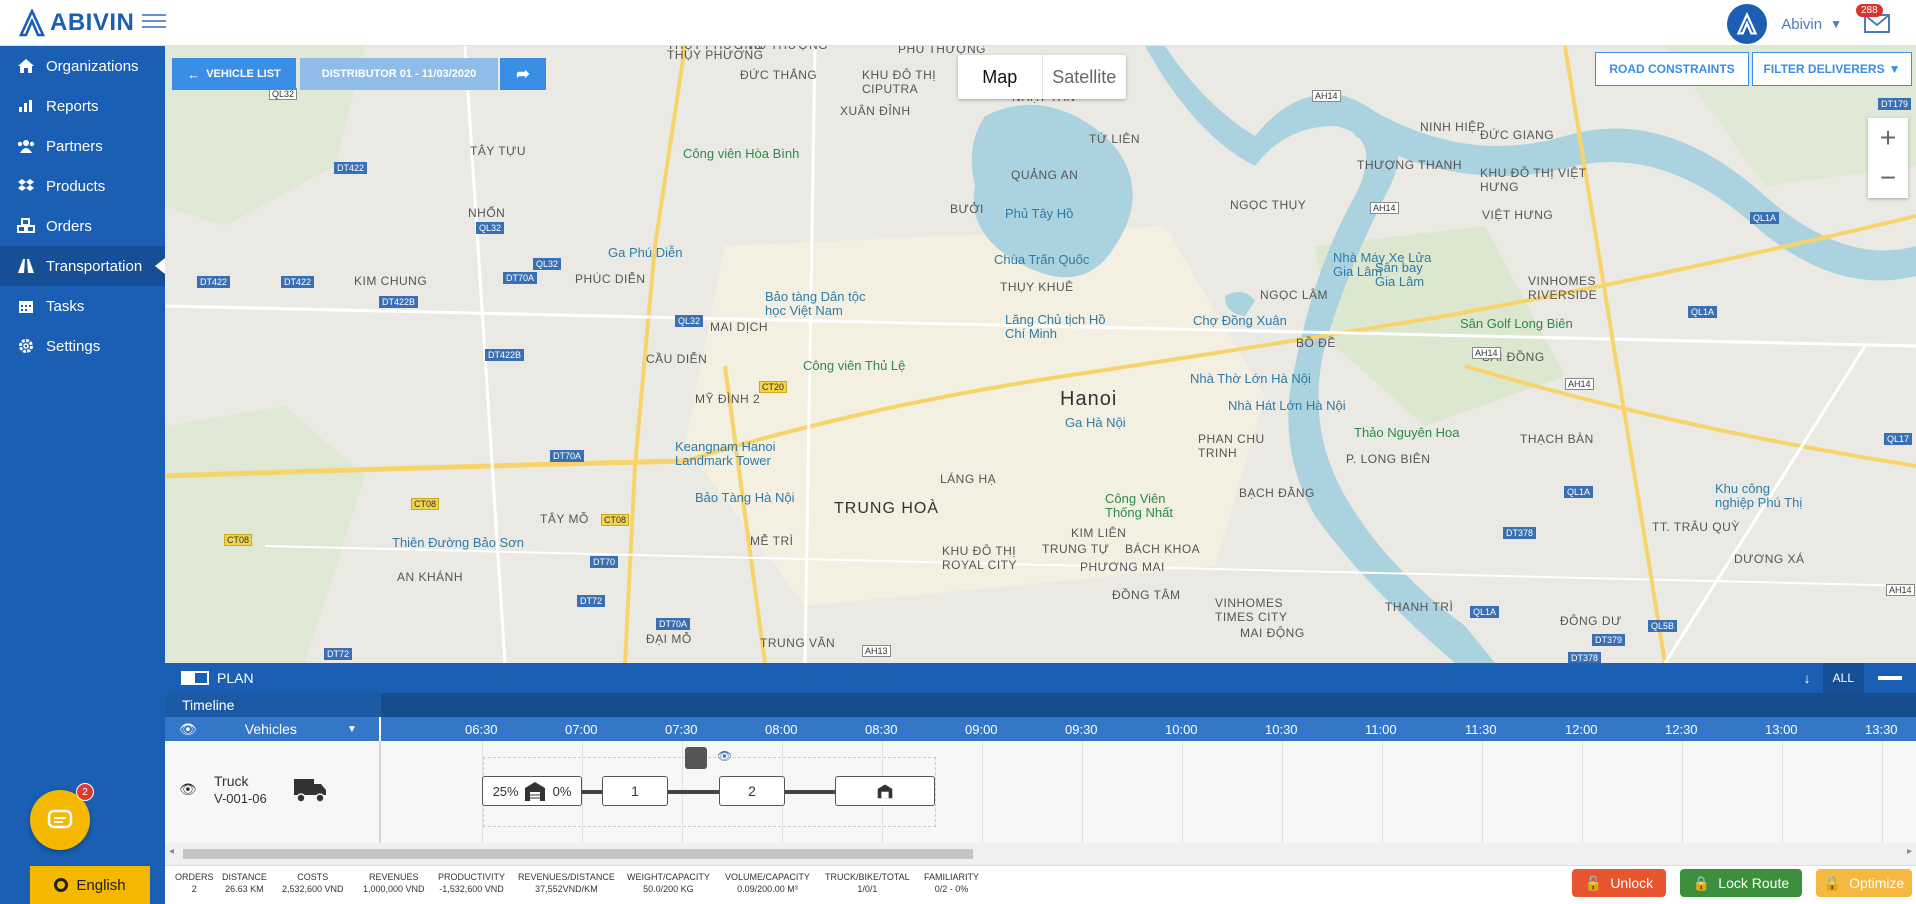 Image resolution: width=1916 pixels, height=904 pixels. Describe the element at coordinates (82, 186) in the screenshot. I see `nav-item-products: Products` at that location.